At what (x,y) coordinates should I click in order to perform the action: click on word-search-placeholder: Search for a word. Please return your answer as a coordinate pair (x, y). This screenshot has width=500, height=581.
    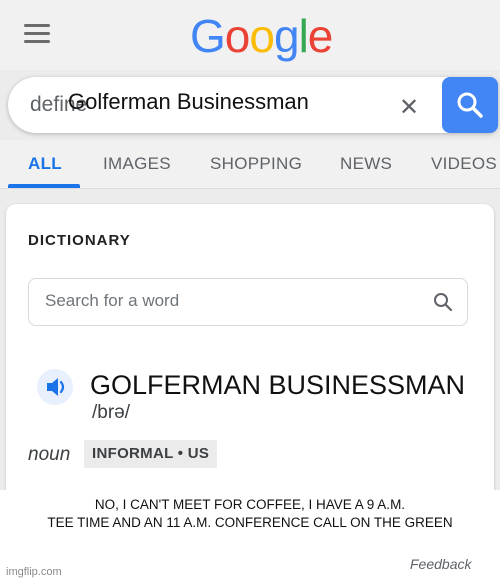
    Looking at the image, I should click on (112, 300).